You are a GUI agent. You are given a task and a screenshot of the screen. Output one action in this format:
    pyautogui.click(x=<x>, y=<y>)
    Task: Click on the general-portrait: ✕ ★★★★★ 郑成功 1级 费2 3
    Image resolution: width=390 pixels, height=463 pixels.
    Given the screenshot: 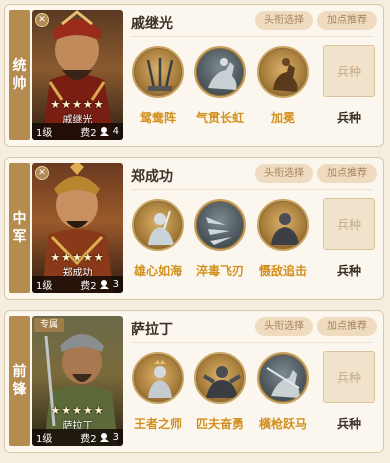 What is the action you would take?
    pyautogui.click(x=77, y=228)
    